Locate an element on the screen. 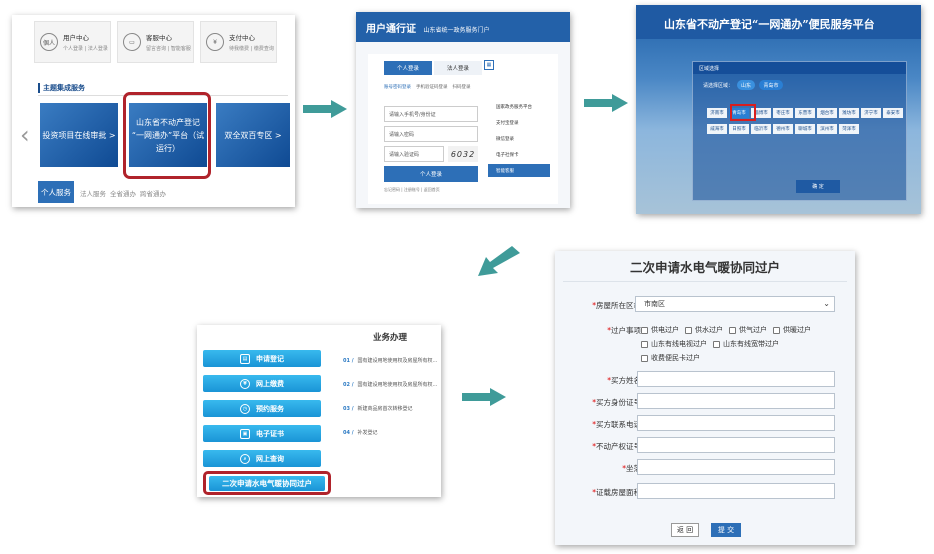 Image resolution: width=934 pixels, height=554 pixels. business-item: 04 /补发登记 is located at coordinates (360, 432).